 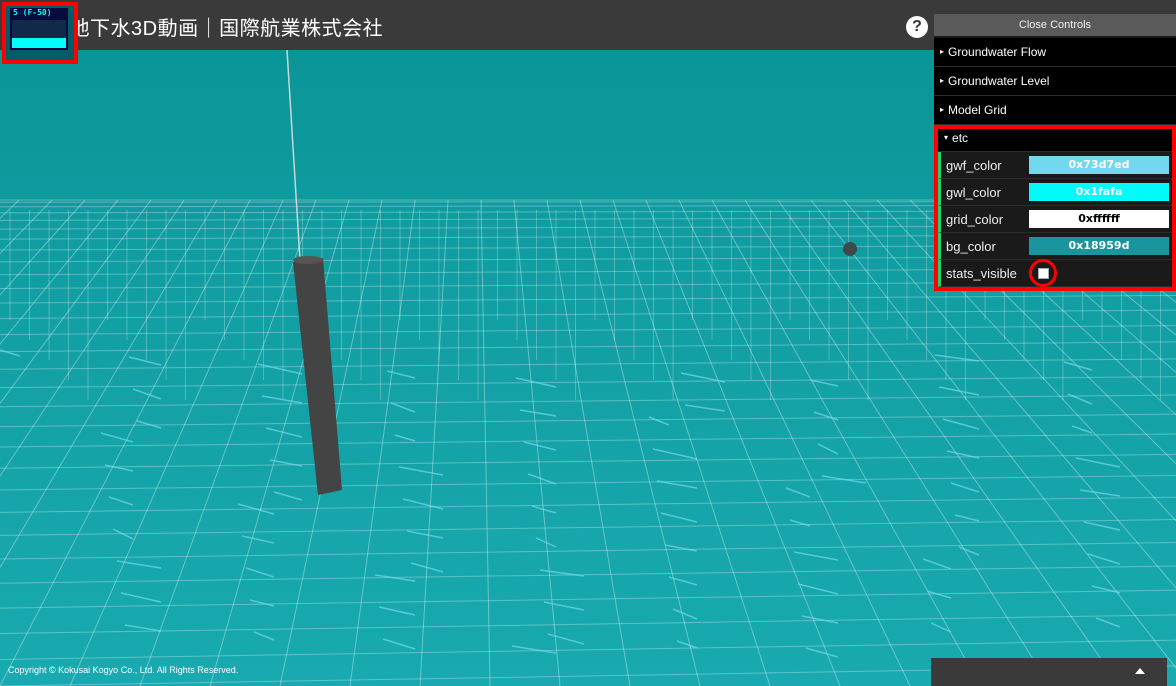 I want to click on folder-model-grid: ▸ Model Grid, so click(x=1055, y=110).